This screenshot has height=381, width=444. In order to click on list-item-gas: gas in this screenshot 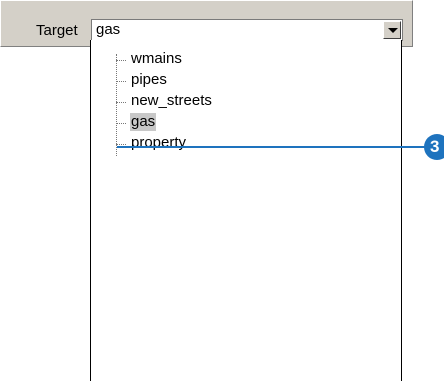, I will do `click(246, 123)`.